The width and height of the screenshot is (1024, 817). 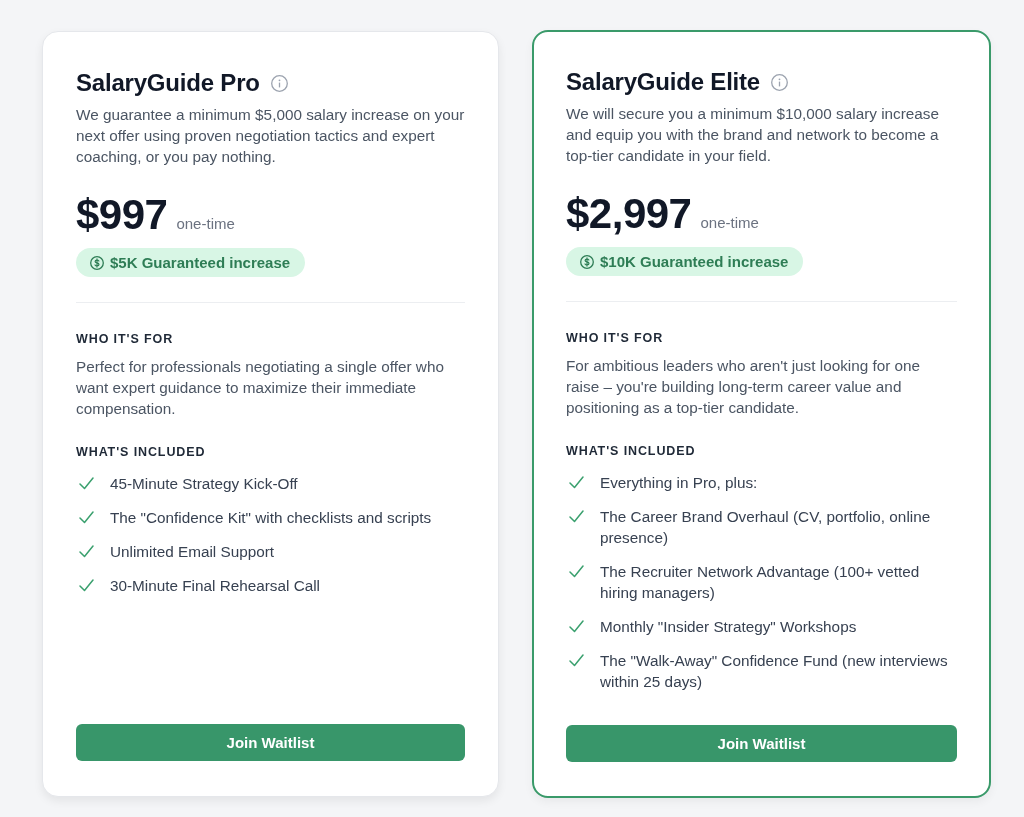 I want to click on badge-text: $5K Guaranteed increase, so click(x=200, y=262).